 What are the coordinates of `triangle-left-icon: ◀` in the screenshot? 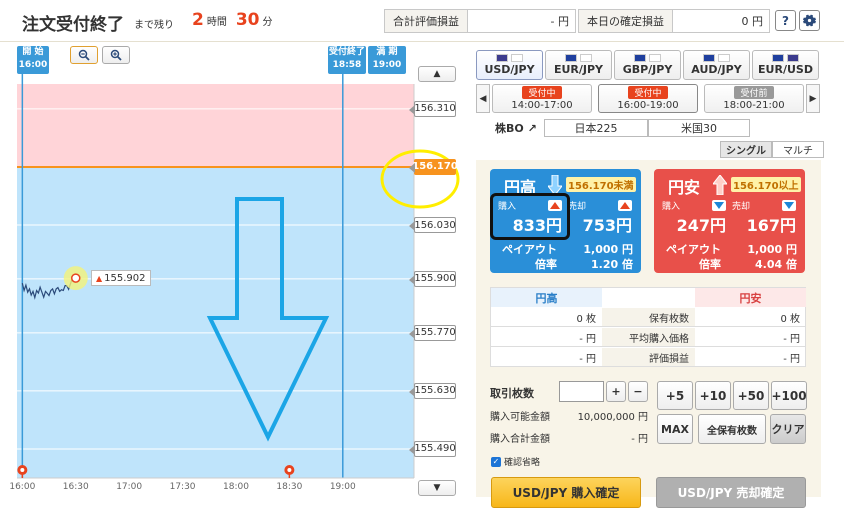 It's located at (483, 98).